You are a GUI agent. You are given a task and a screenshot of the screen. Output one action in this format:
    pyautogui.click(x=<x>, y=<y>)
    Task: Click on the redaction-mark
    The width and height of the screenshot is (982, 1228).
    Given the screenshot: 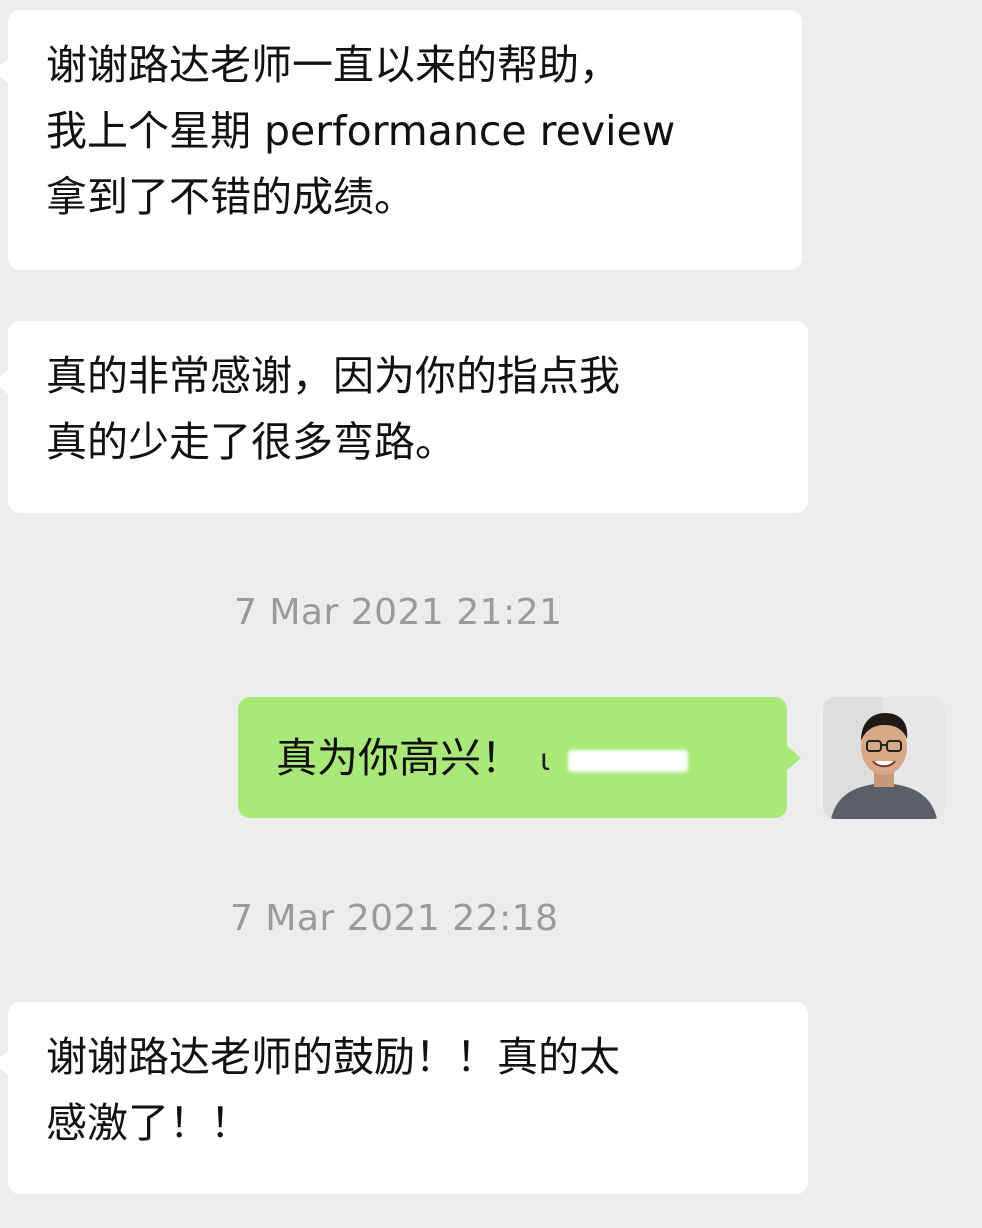 What is the action you would take?
    pyautogui.click(x=628, y=761)
    